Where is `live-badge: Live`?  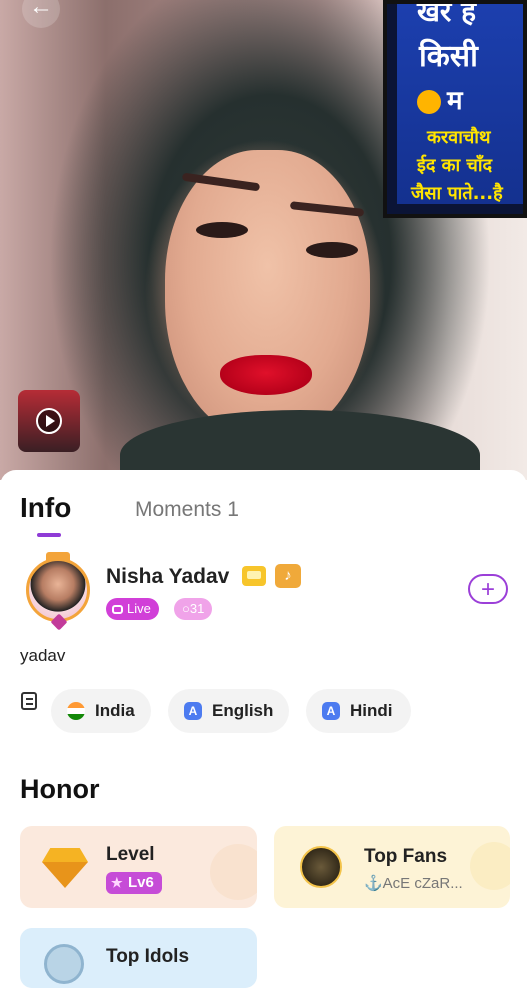 live-badge: Live is located at coordinates (132, 609).